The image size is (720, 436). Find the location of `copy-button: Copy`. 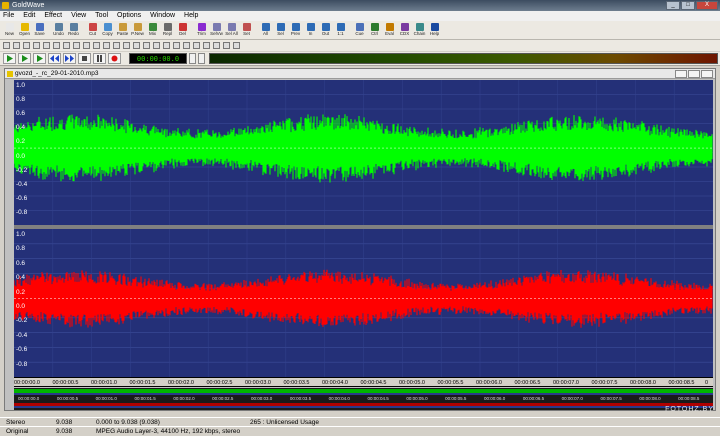

copy-button: Copy is located at coordinates (107, 30).